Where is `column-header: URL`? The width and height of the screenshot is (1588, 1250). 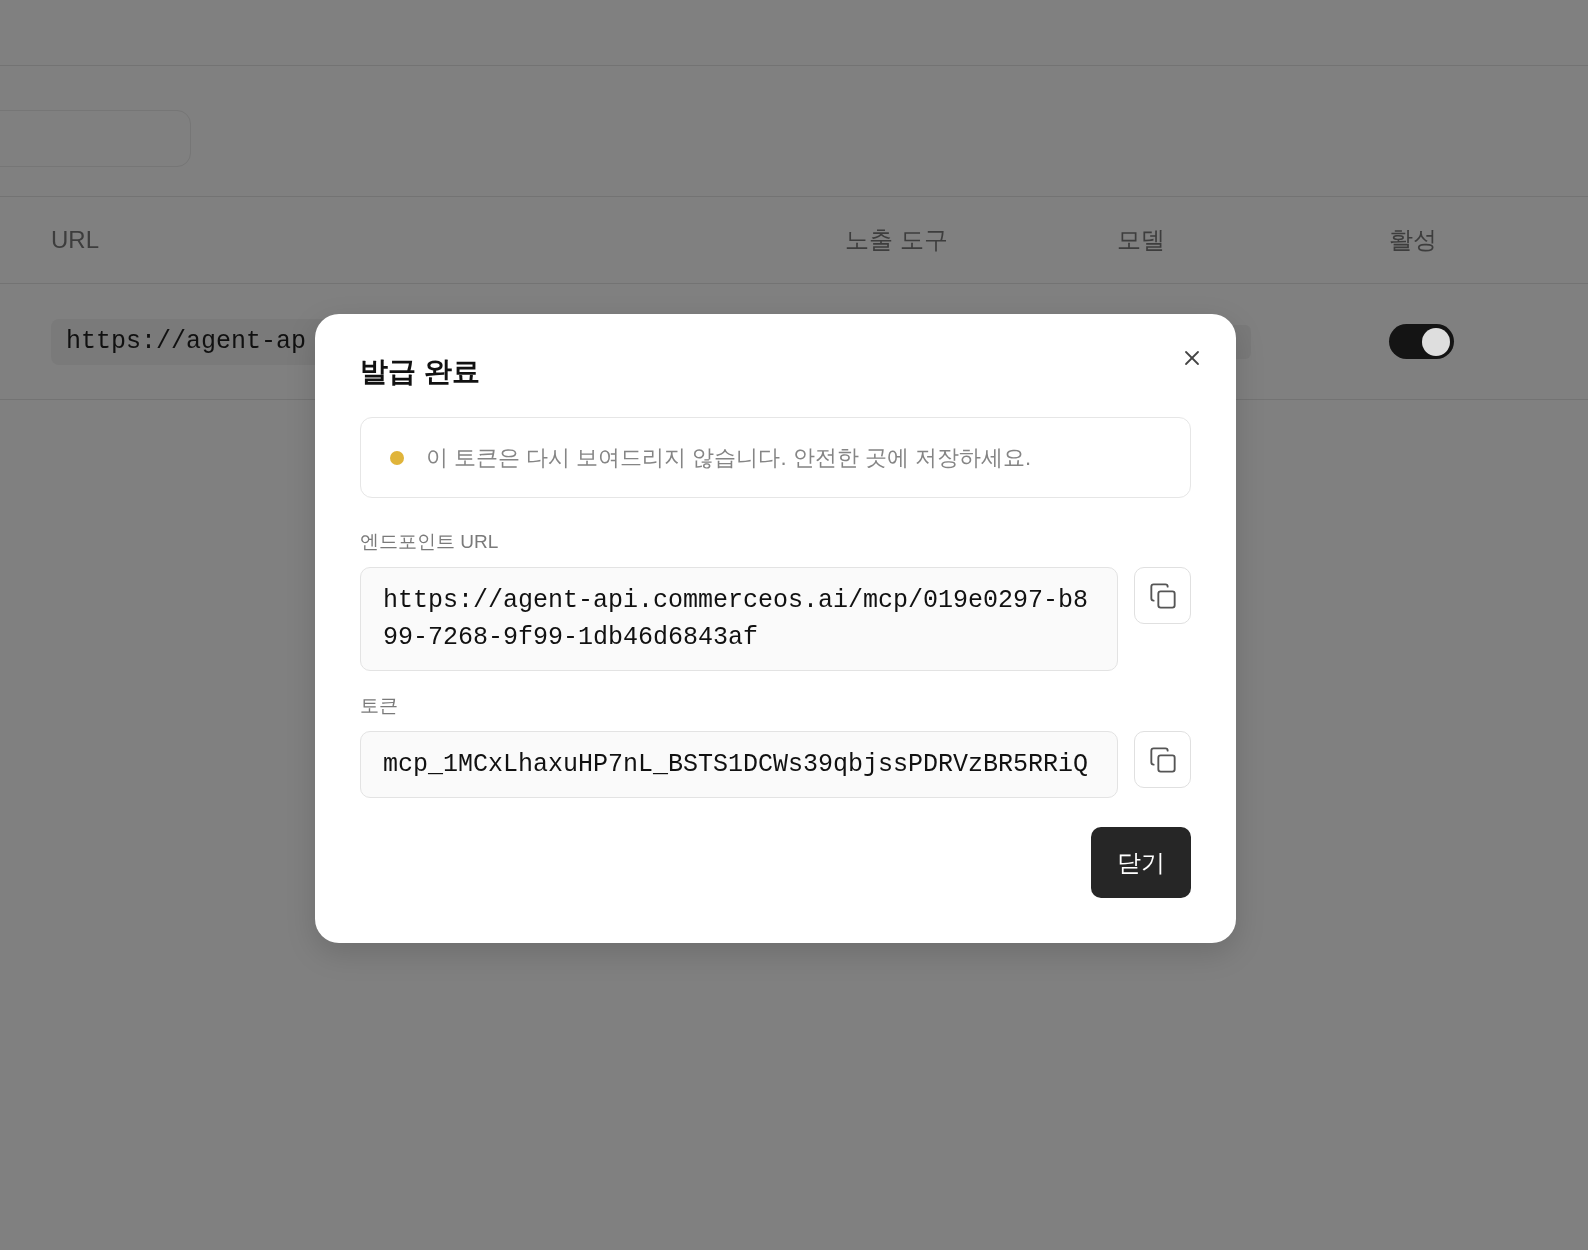
column-header: URL is located at coordinates (75, 240).